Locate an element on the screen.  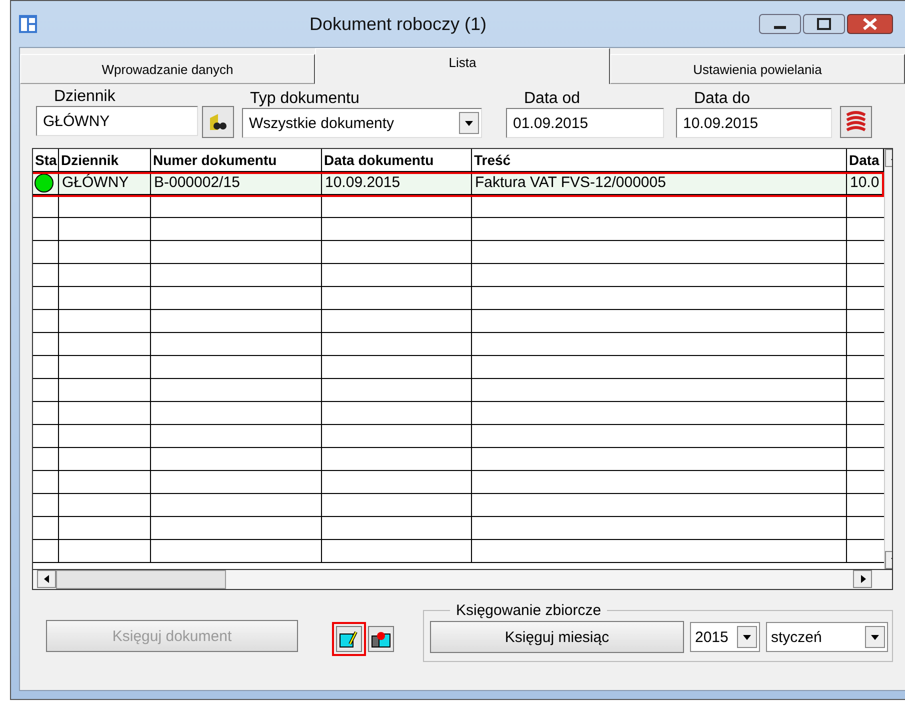
date-from-field: 01.09.2015 is located at coordinates (585, 123).